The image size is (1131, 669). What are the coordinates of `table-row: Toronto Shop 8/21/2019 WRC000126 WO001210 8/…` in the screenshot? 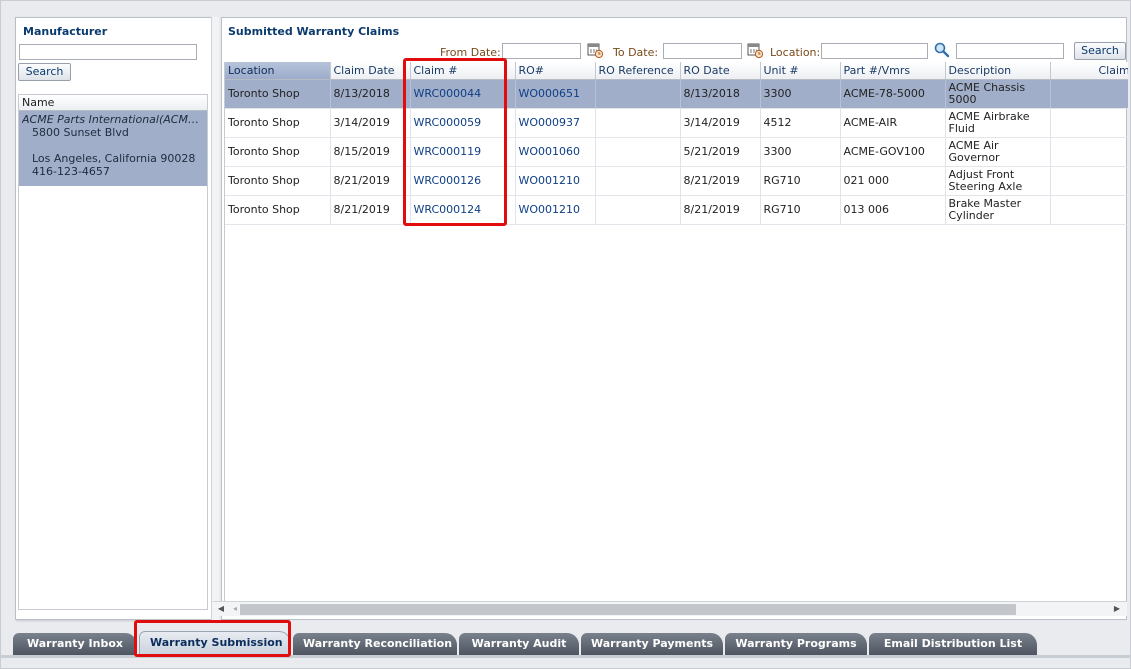 It's located at (676, 181).